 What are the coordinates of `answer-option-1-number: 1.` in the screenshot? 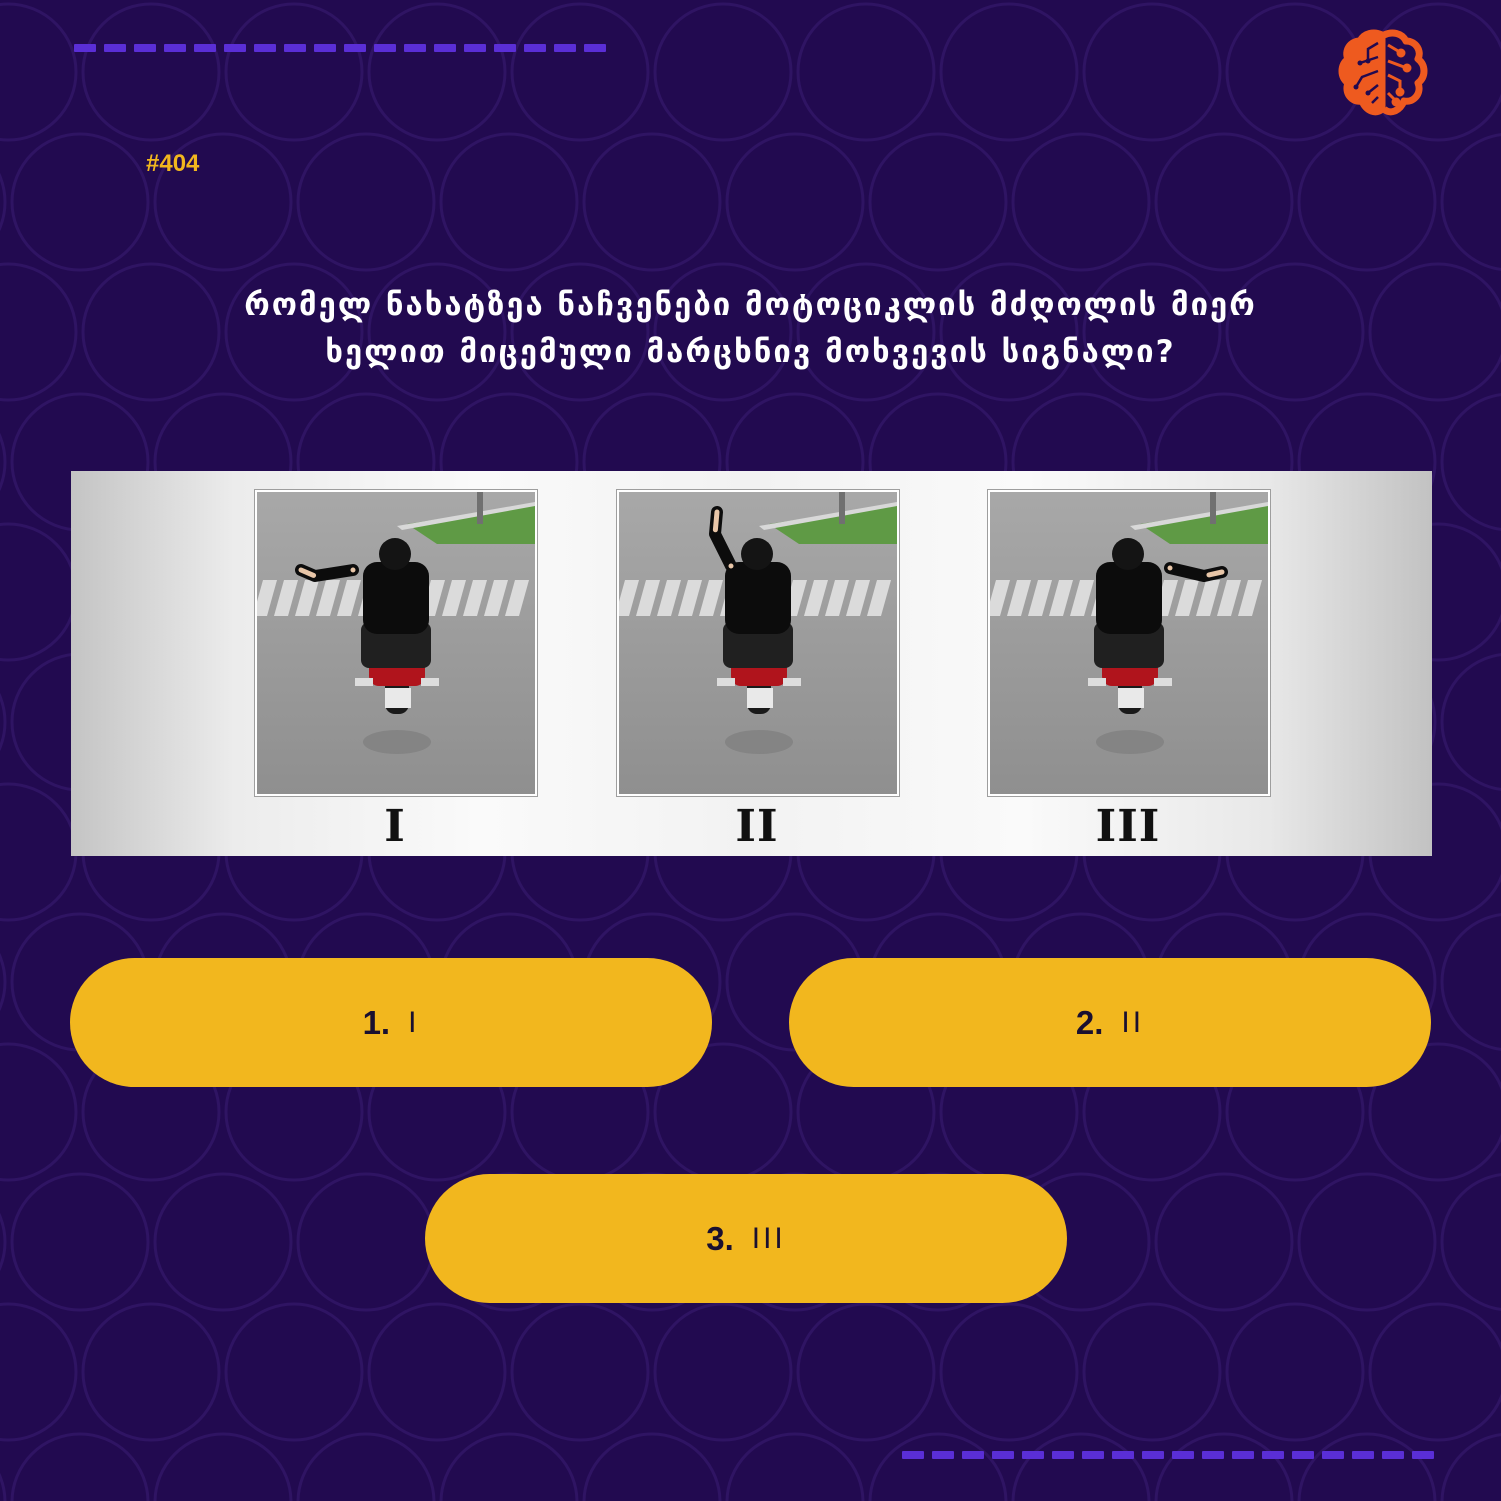 It's located at (376, 1022).